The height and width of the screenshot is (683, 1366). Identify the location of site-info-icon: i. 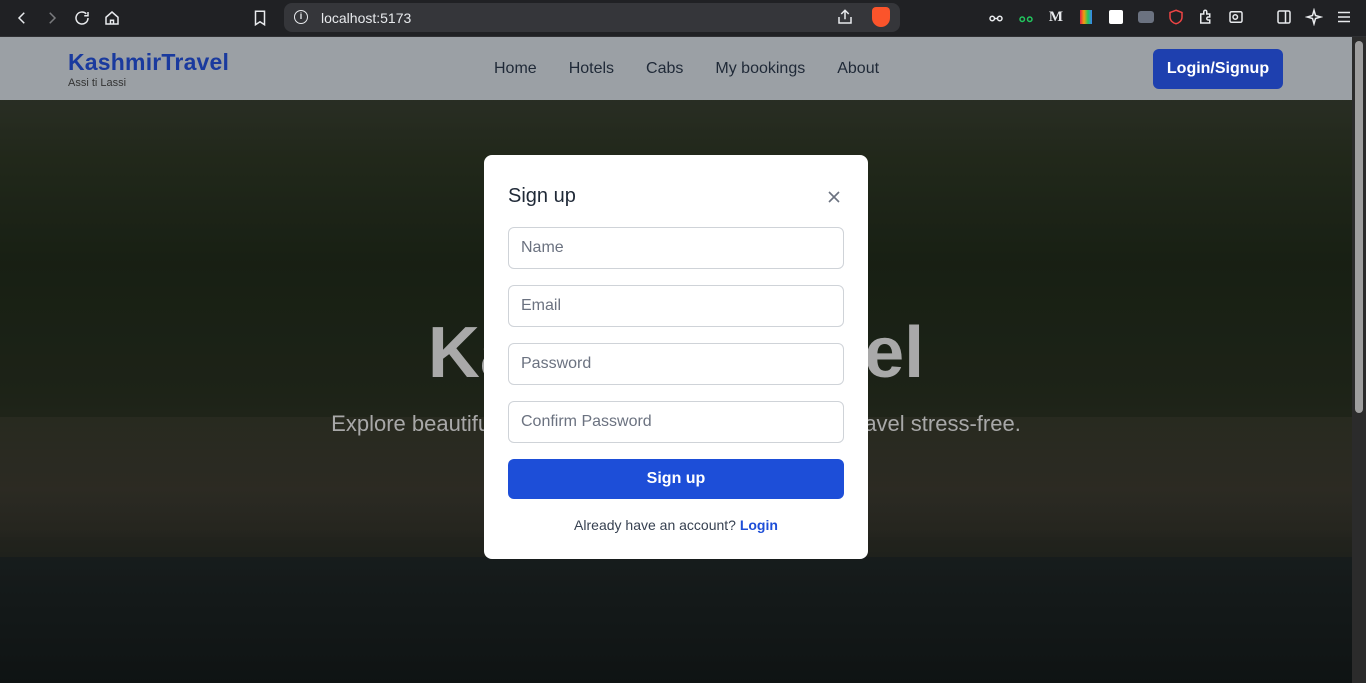
(301, 17).